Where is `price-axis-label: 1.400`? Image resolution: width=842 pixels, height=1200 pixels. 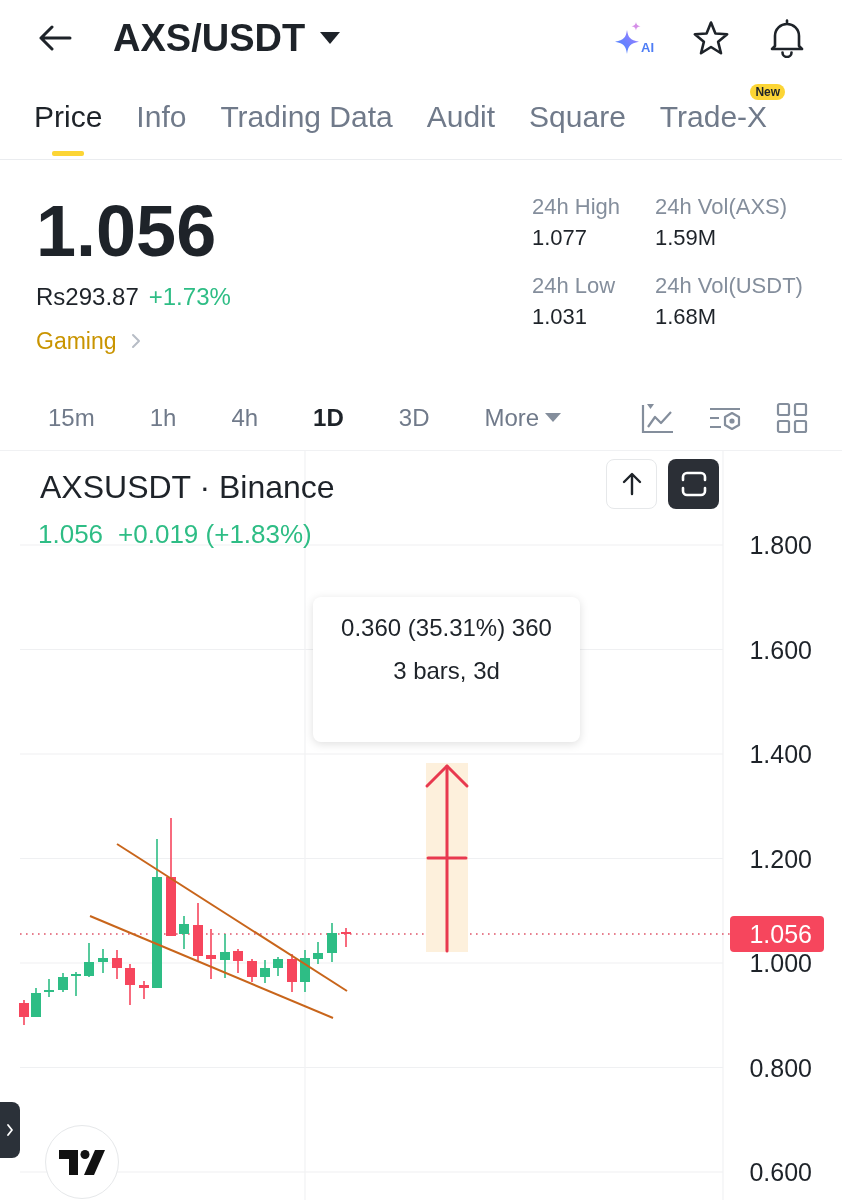 price-axis-label: 1.400 is located at coordinates (780, 754).